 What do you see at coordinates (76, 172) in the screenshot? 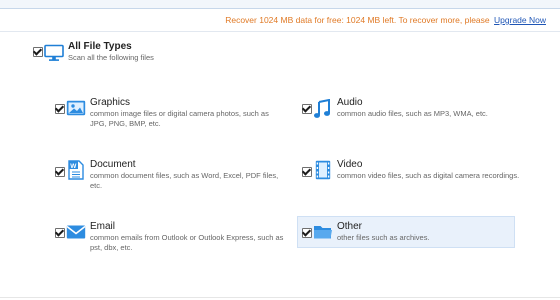
I see `word-document-icon: W` at bounding box center [76, 172].